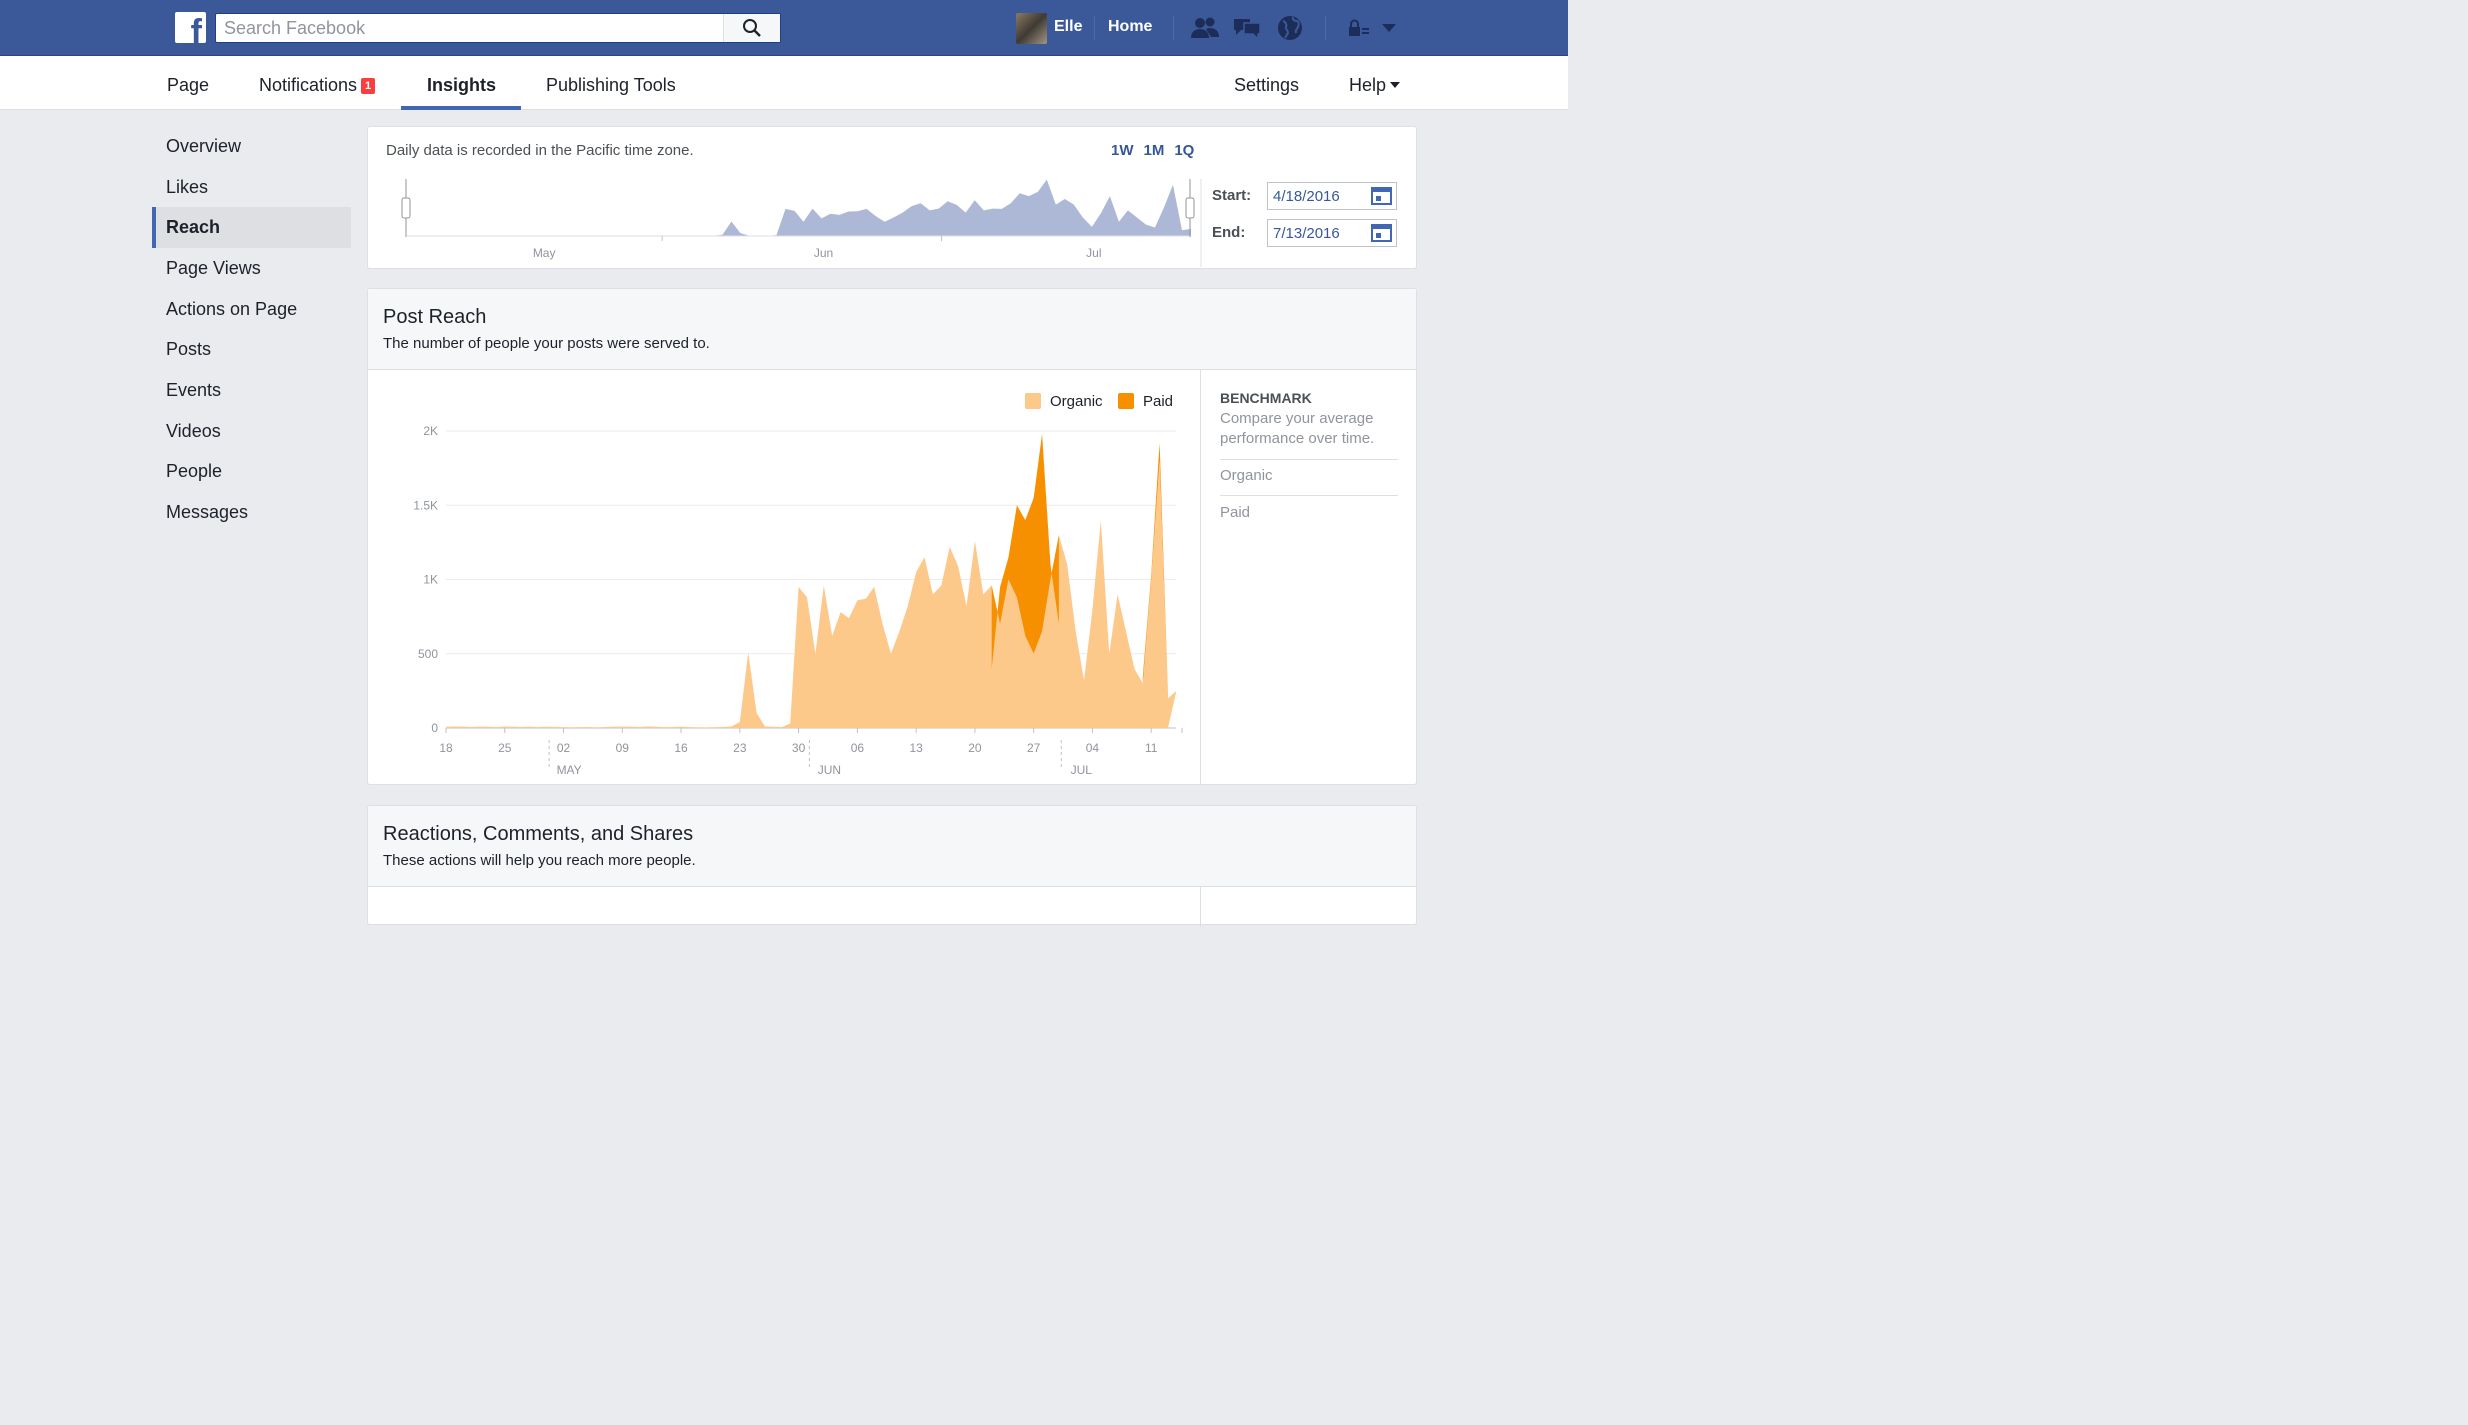  Describe the element at coordinates (1158, 401) in the screenshot. I see `legend-label: Paid` at that location.